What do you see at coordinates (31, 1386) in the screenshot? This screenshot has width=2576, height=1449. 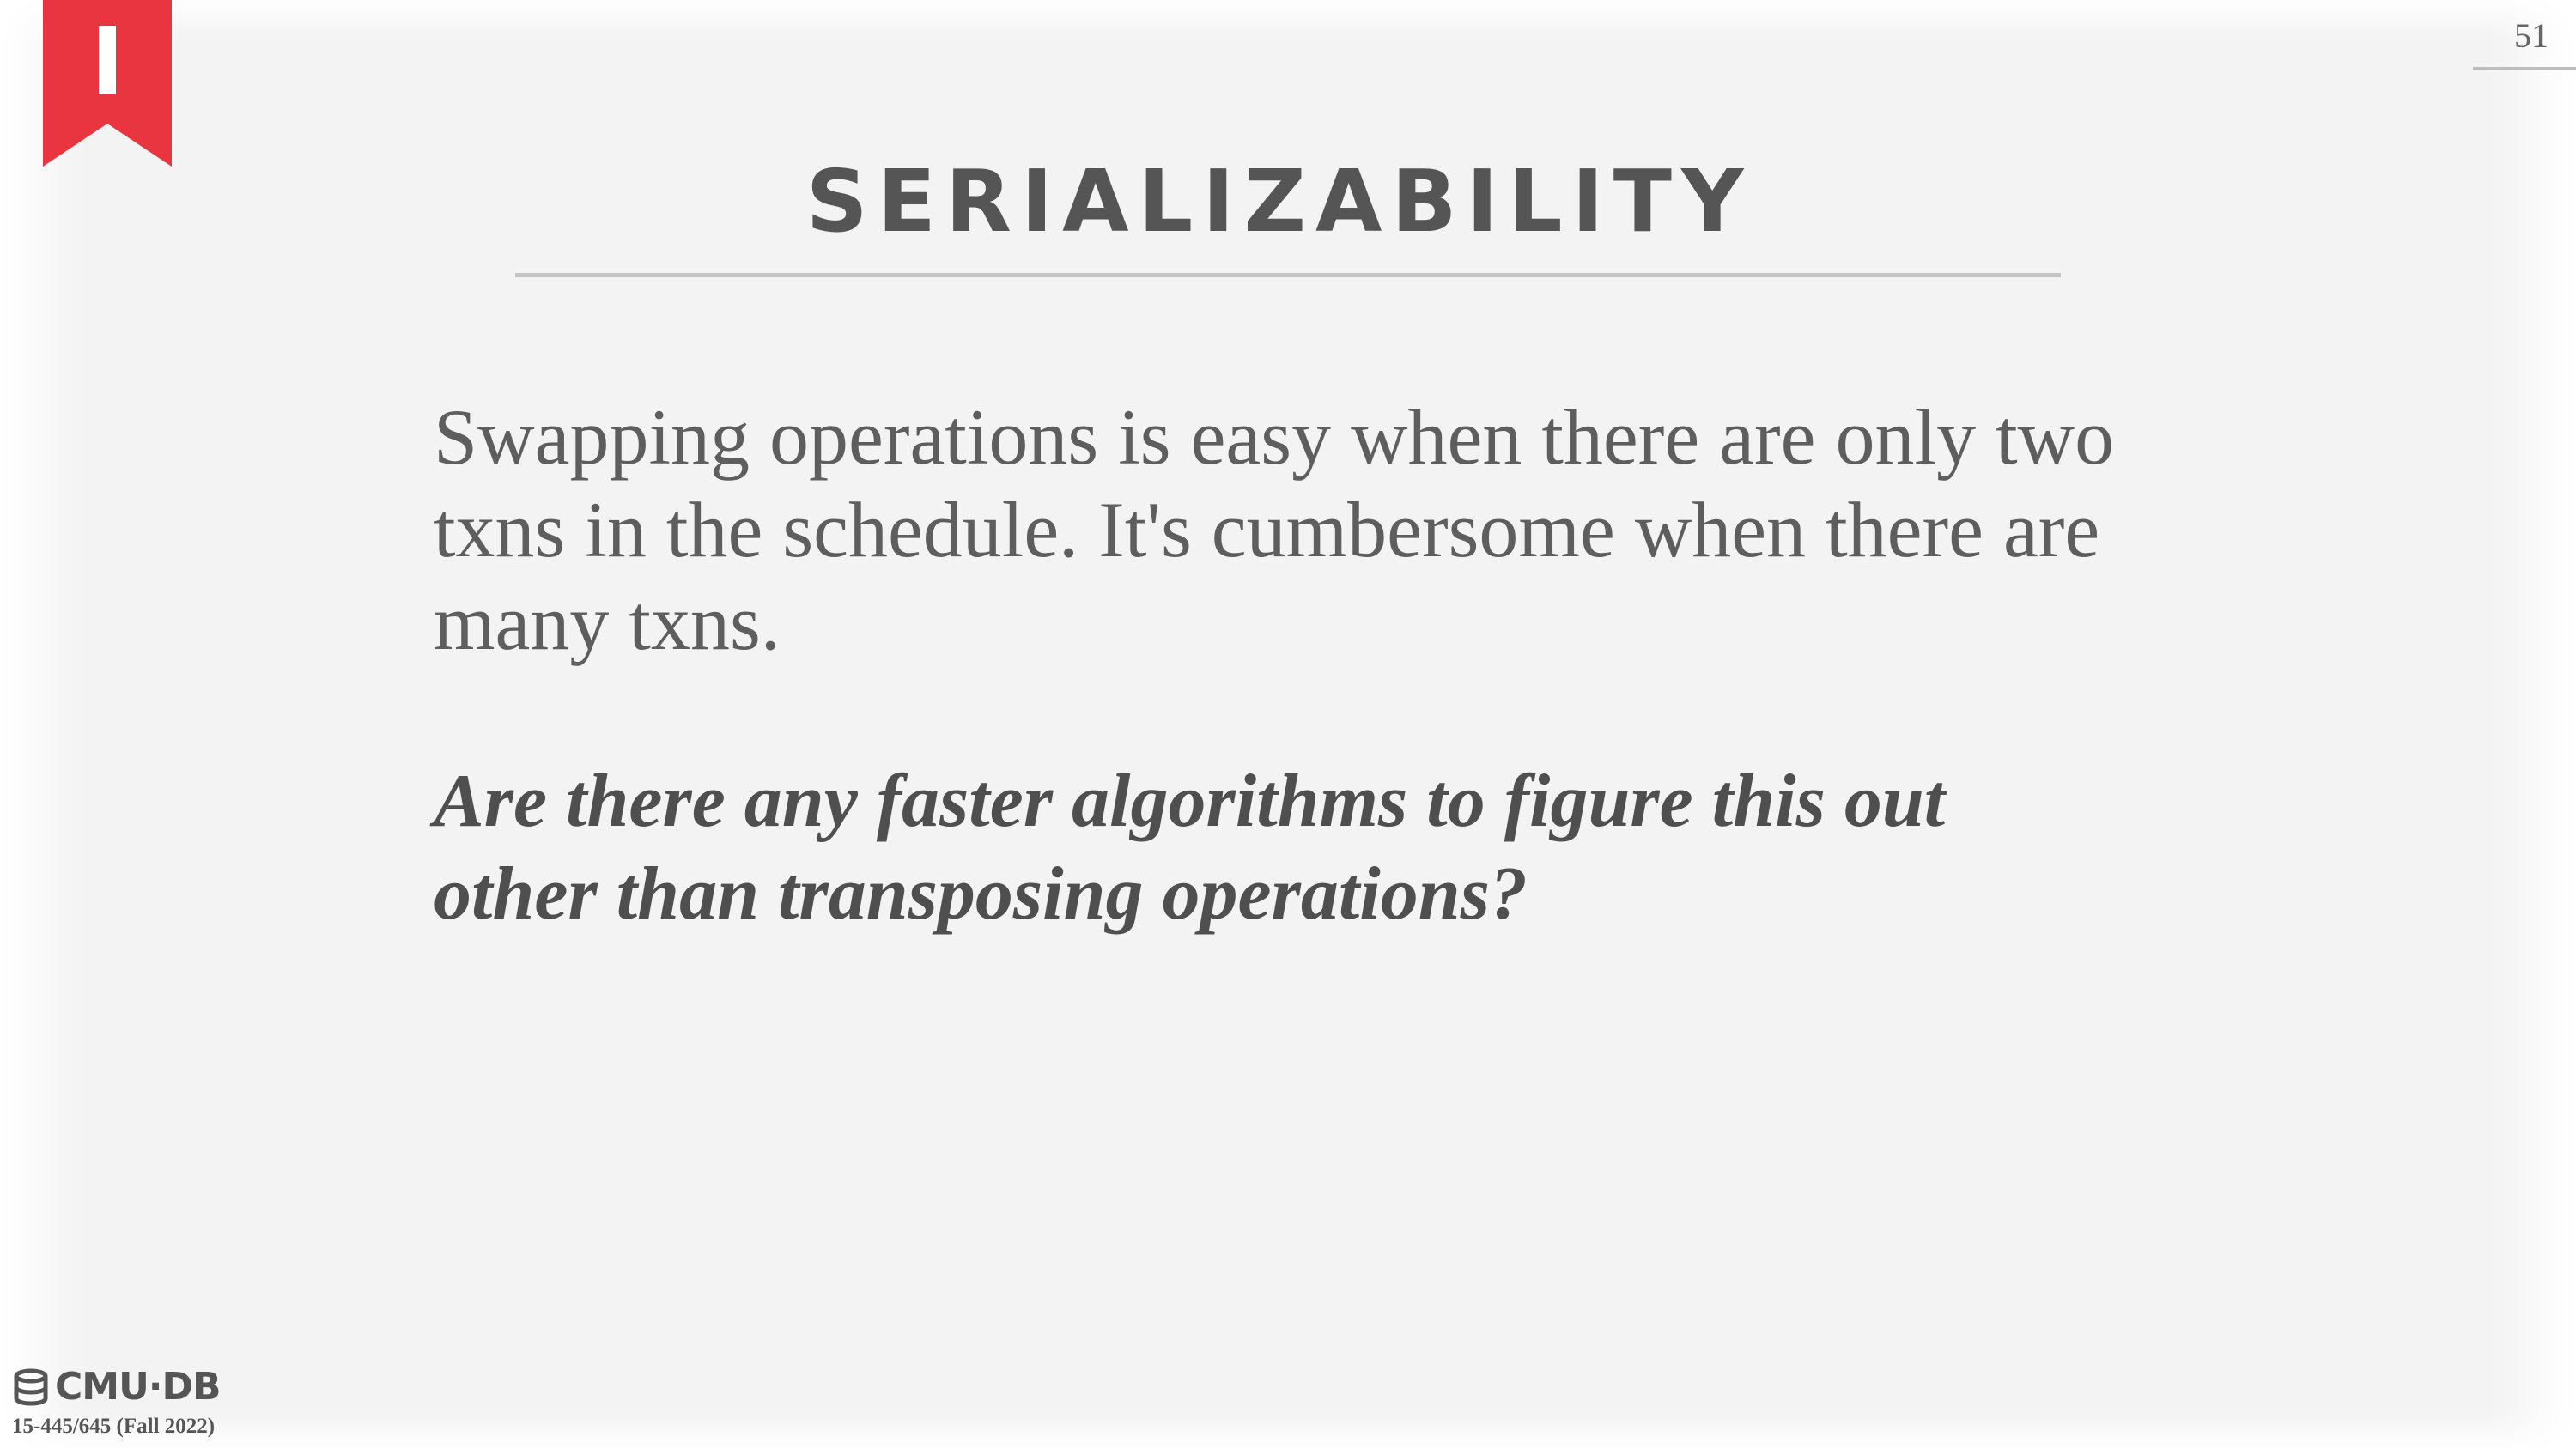 I see `database-icon` at bounding box center [31, 1386].